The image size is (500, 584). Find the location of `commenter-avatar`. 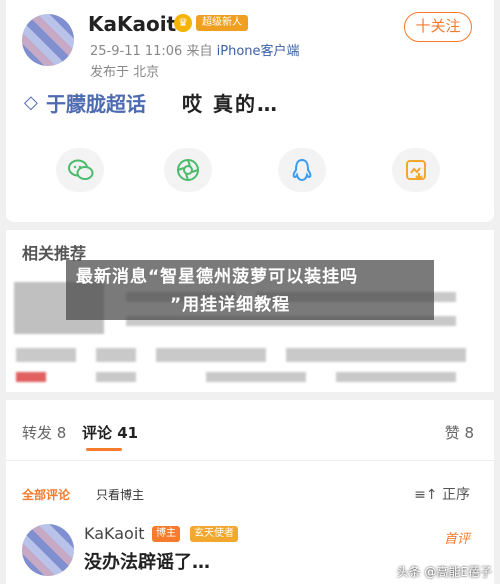

commenter-avatar is located at coordinates (48, 550).